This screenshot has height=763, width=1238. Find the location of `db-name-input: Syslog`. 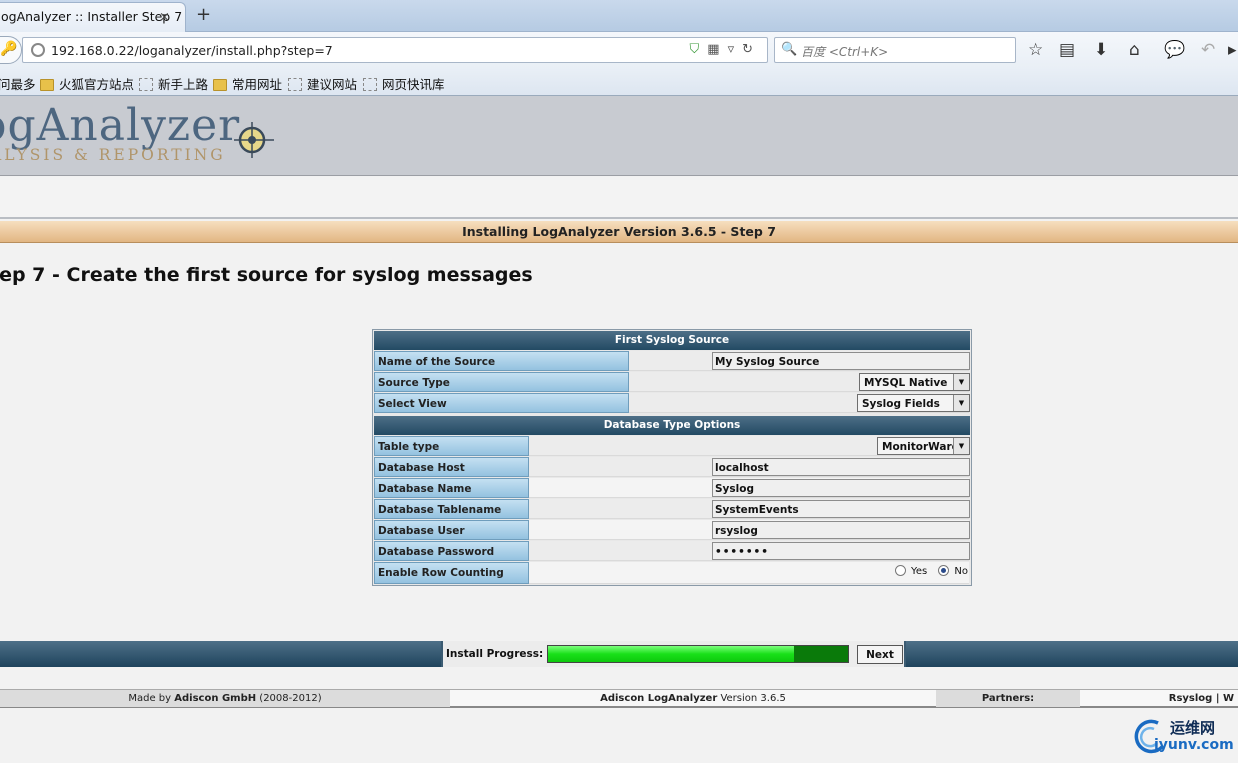

db-name-input: Syslog is located at coordinates (841, 488).